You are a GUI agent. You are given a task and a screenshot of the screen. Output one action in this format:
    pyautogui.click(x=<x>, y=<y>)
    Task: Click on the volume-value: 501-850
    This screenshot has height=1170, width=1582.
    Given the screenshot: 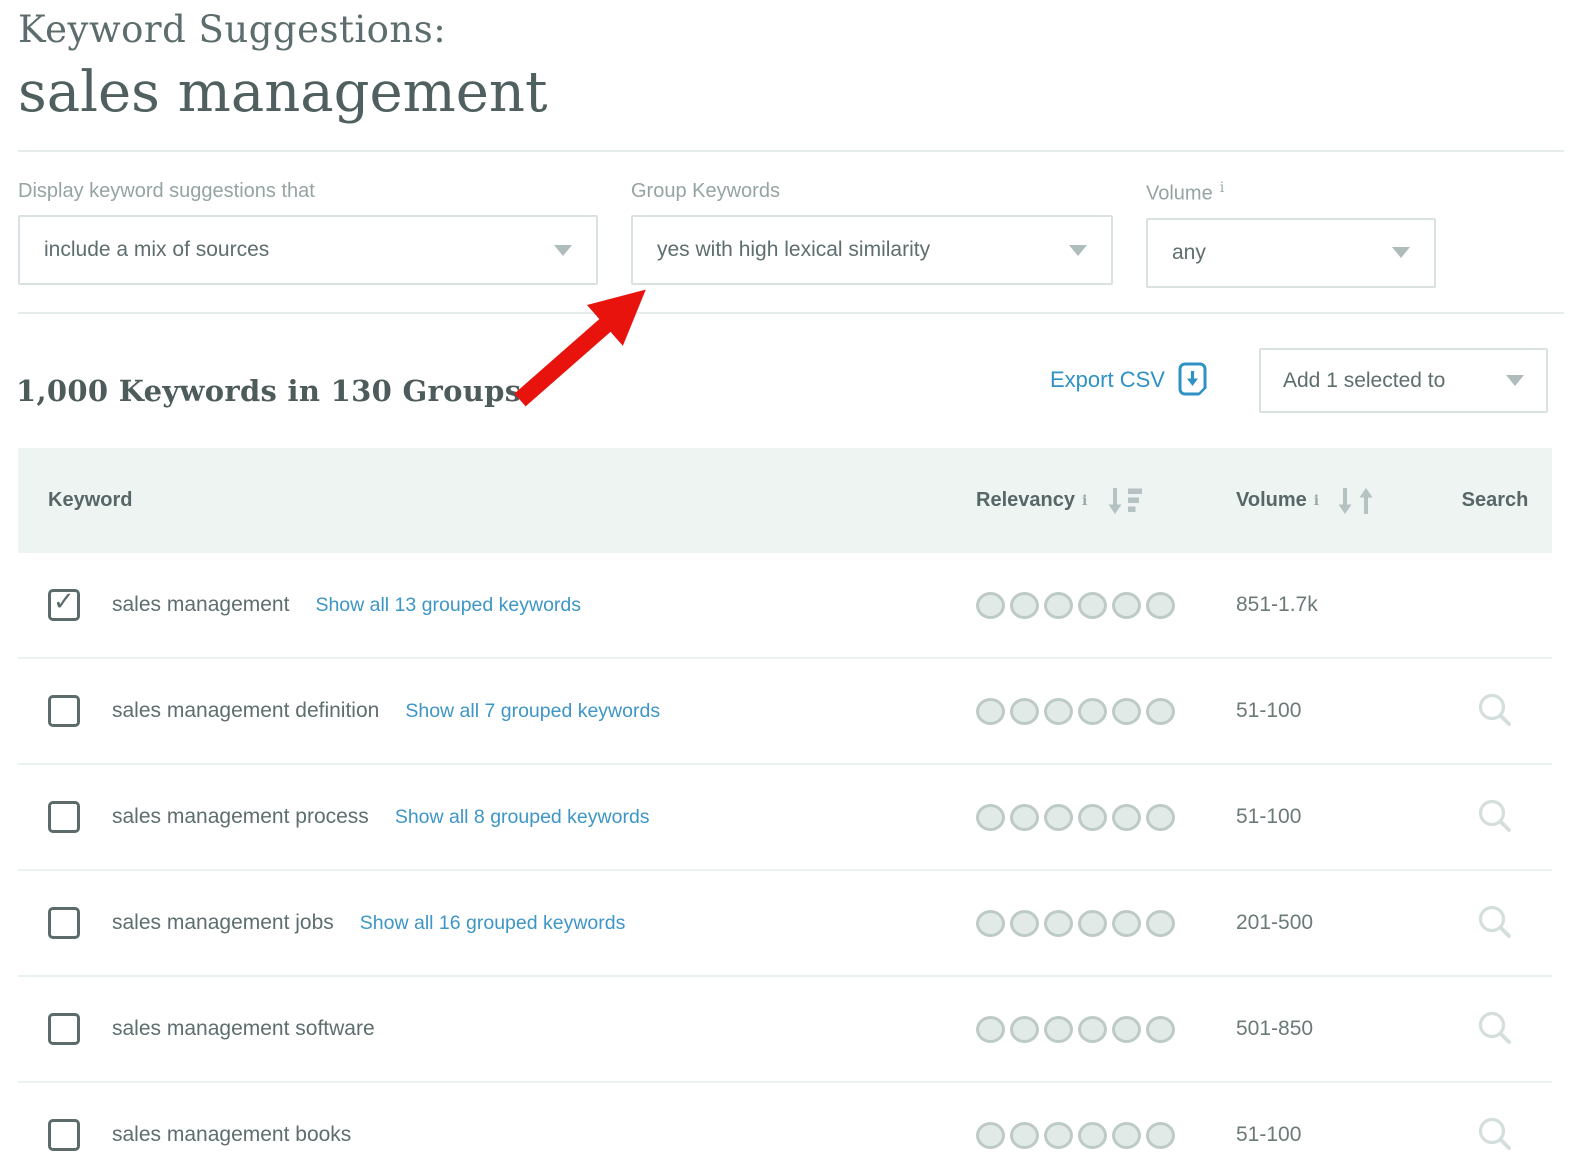 What is the action you would take?
    pyautogui.click(x=1275, y=1028)
    